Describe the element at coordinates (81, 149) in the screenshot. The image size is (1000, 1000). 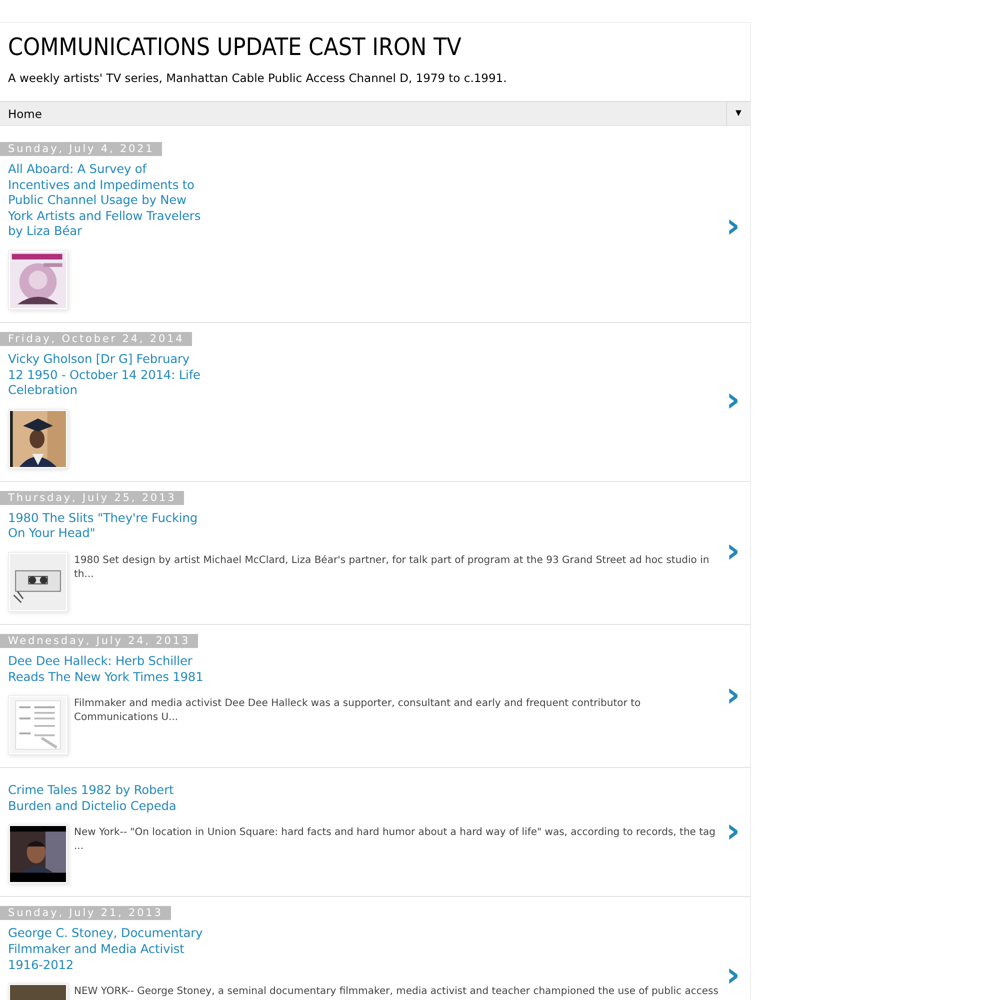
I see `post-date: Sunday, July 4, 2021` at that location.